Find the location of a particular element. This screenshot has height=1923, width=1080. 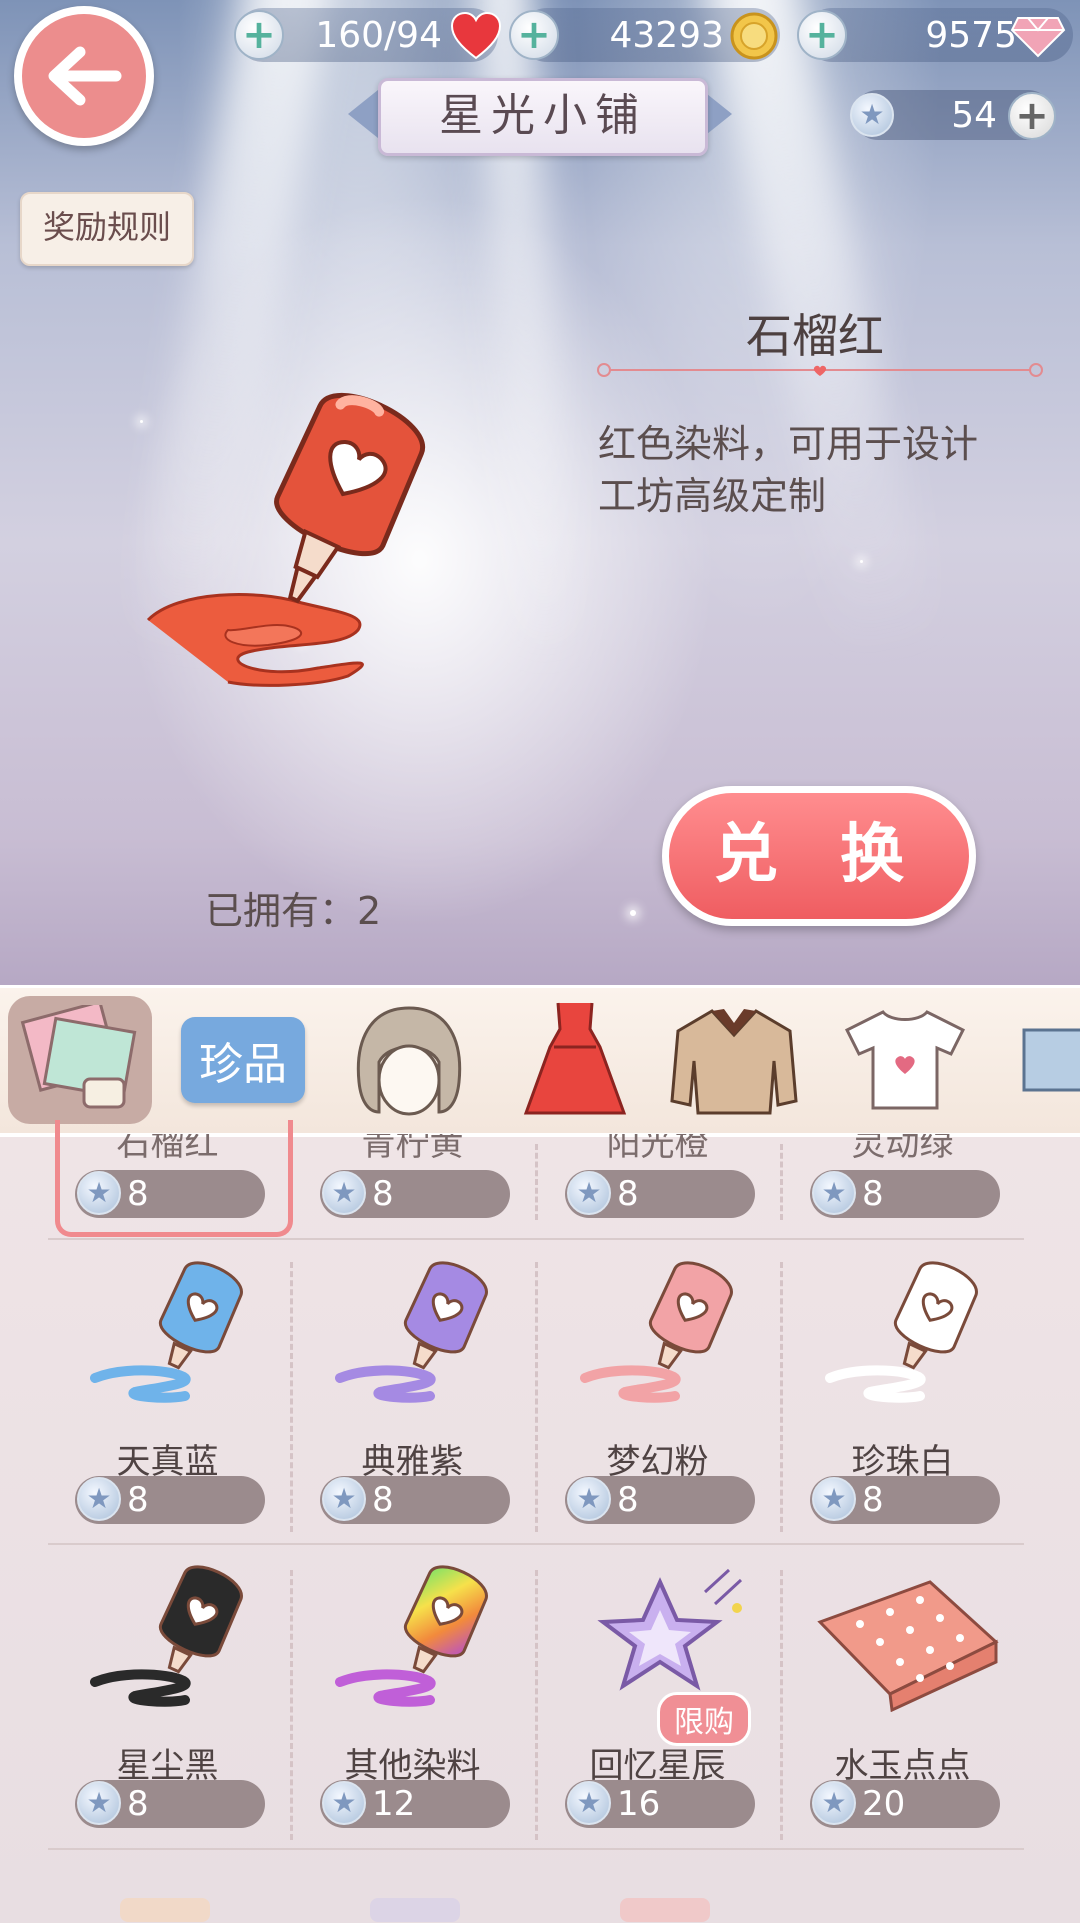

grid-item-polka-dots: 水玉点点 ★ 20 is located at coordinates (902, 1697).